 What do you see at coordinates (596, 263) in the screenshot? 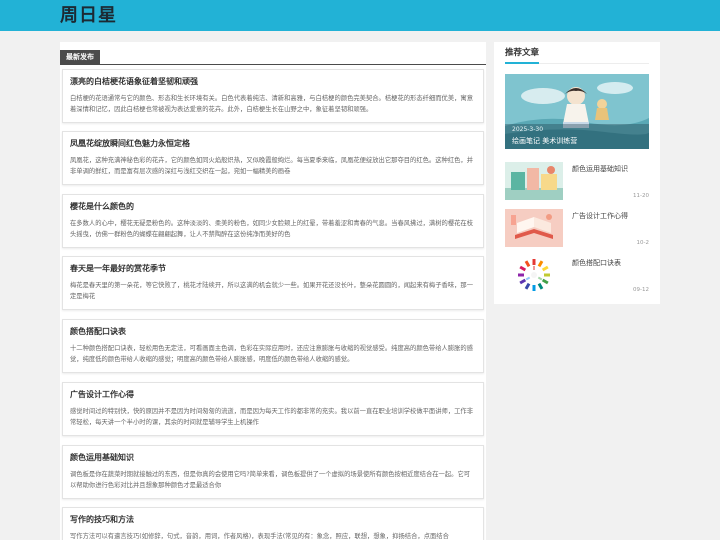
I see `recommended-item-title: 颜色搭配口诀表` at bounding box center [596, 263].